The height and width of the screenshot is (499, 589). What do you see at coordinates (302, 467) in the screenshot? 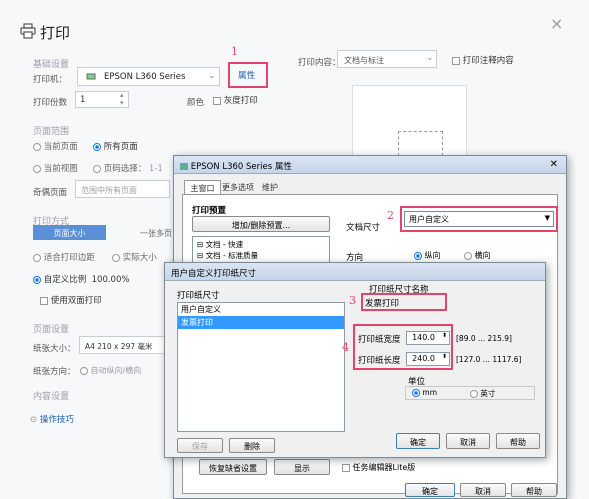
I see `display-button: 显示` at bounding box center [302, 467].